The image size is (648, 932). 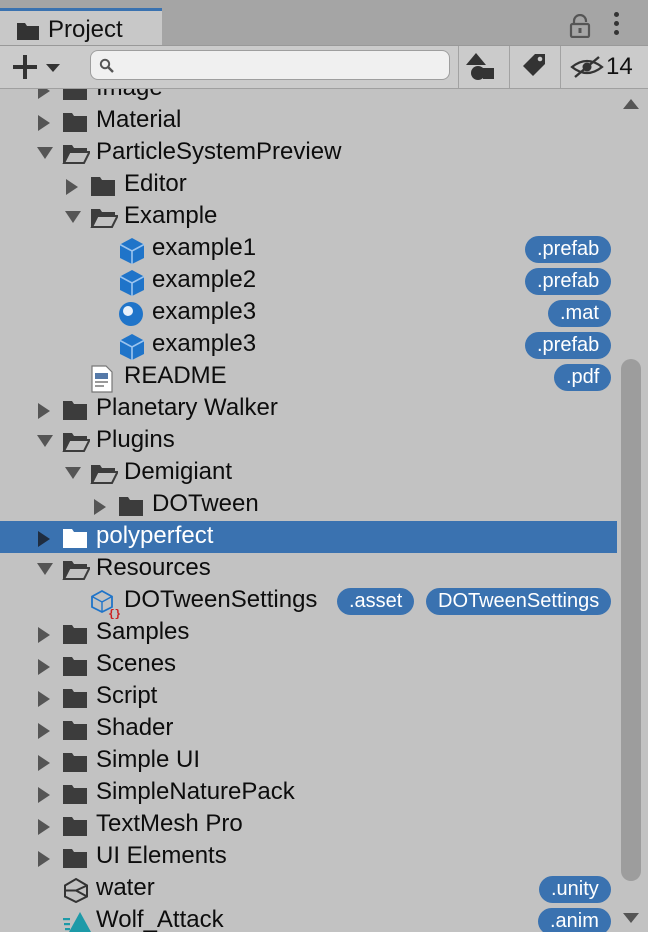 I want to click on tree-item-label: Simple UI, so click(x=148, y=759).